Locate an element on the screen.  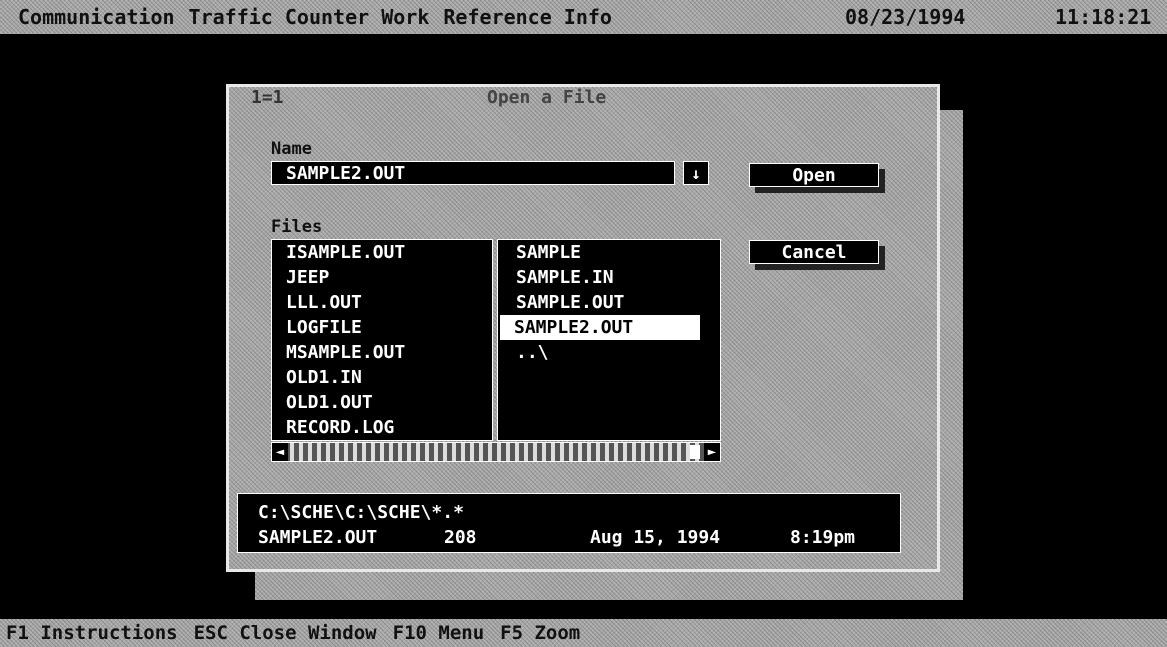
system-time: 11:18:21 is located at coordinates (1103, 17).